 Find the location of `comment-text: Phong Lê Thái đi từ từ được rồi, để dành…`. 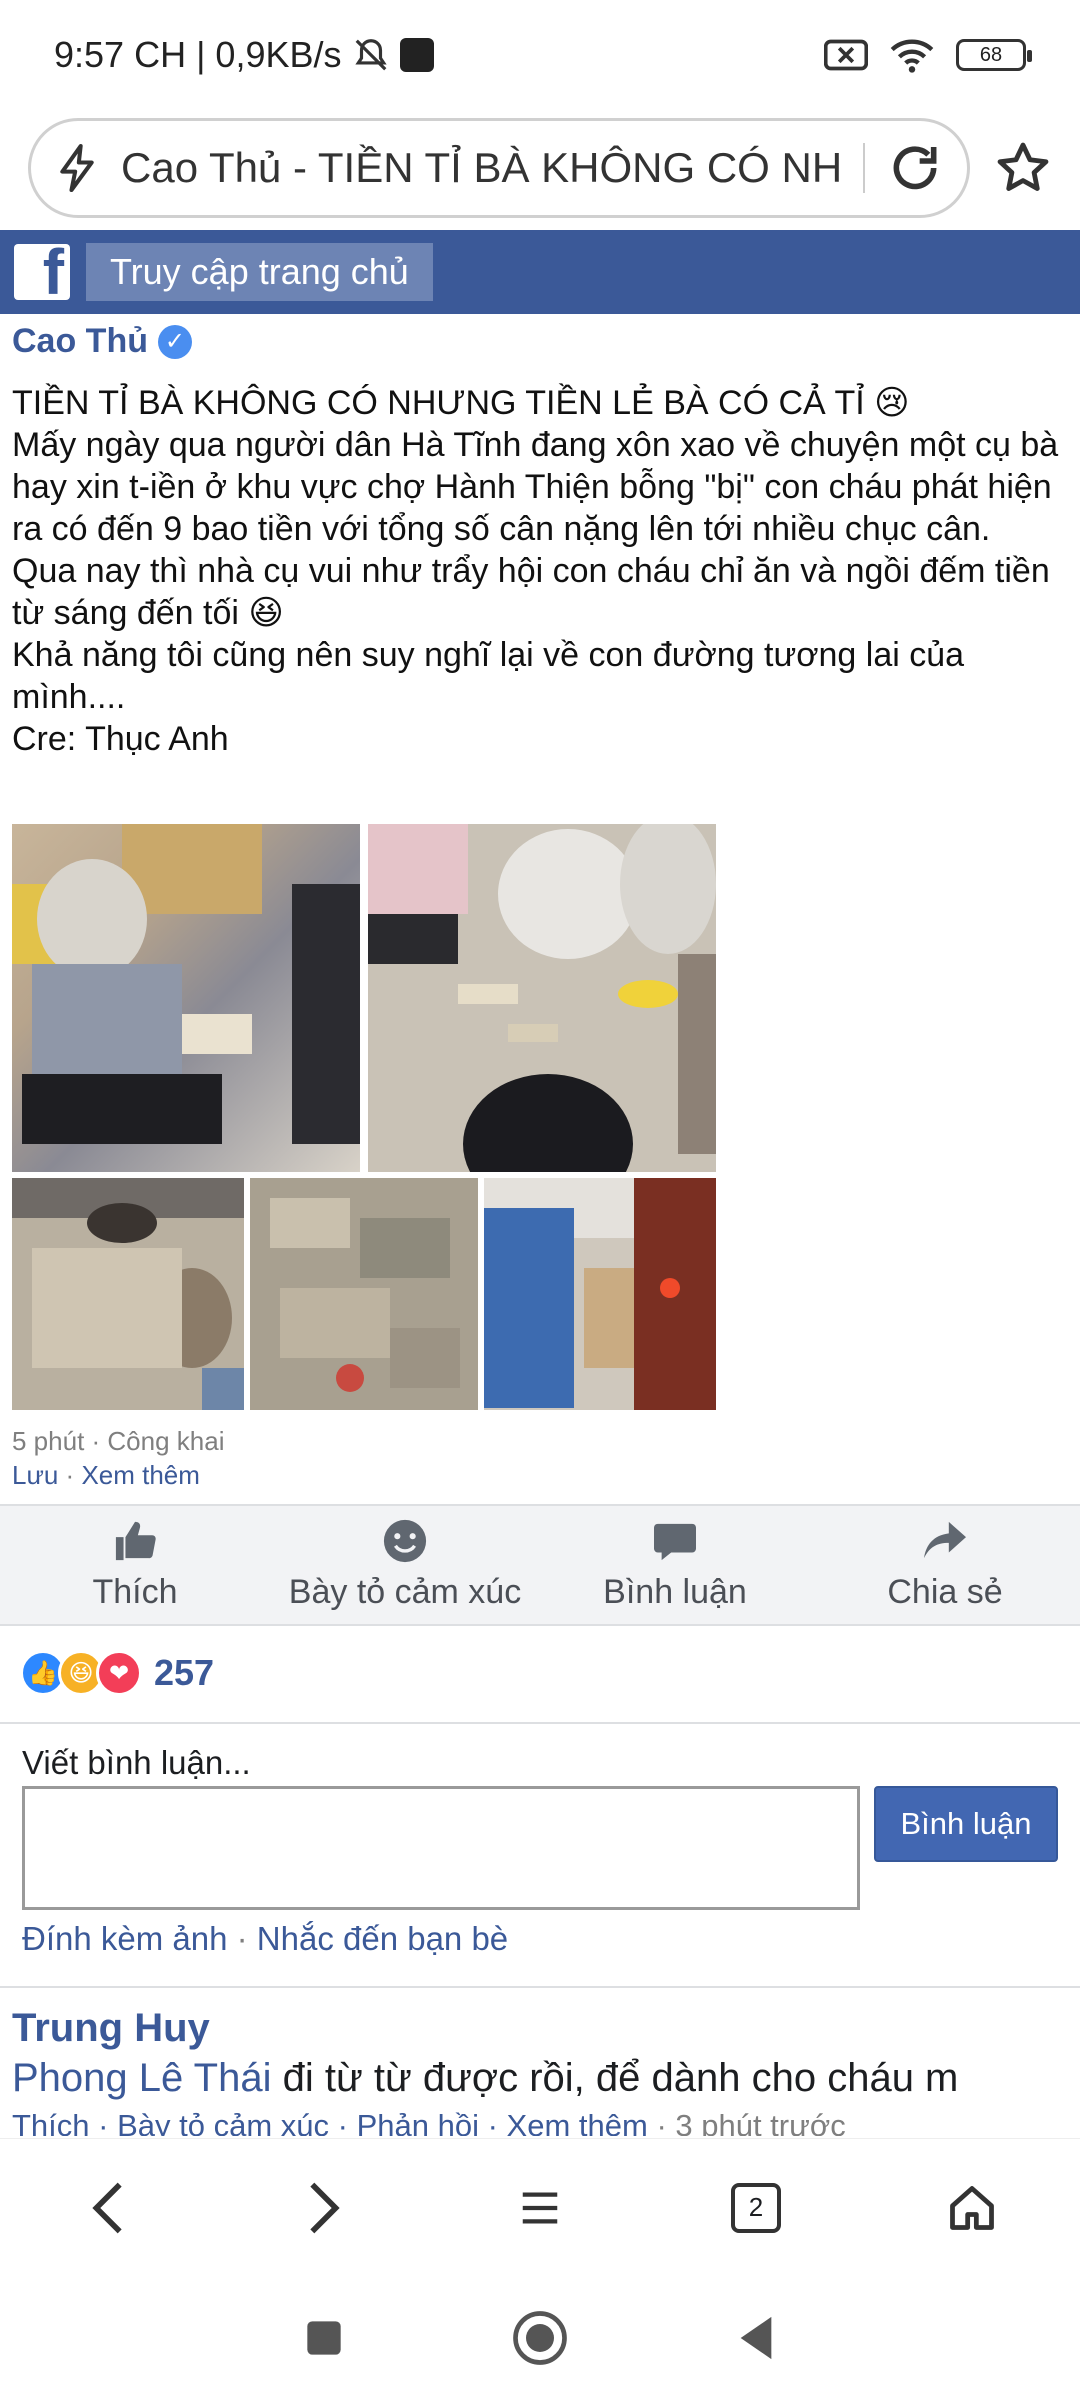

comment-text: Phong Lê Thái đi từ từ được rồi, để dành… is located at coordinates (546, 2078).